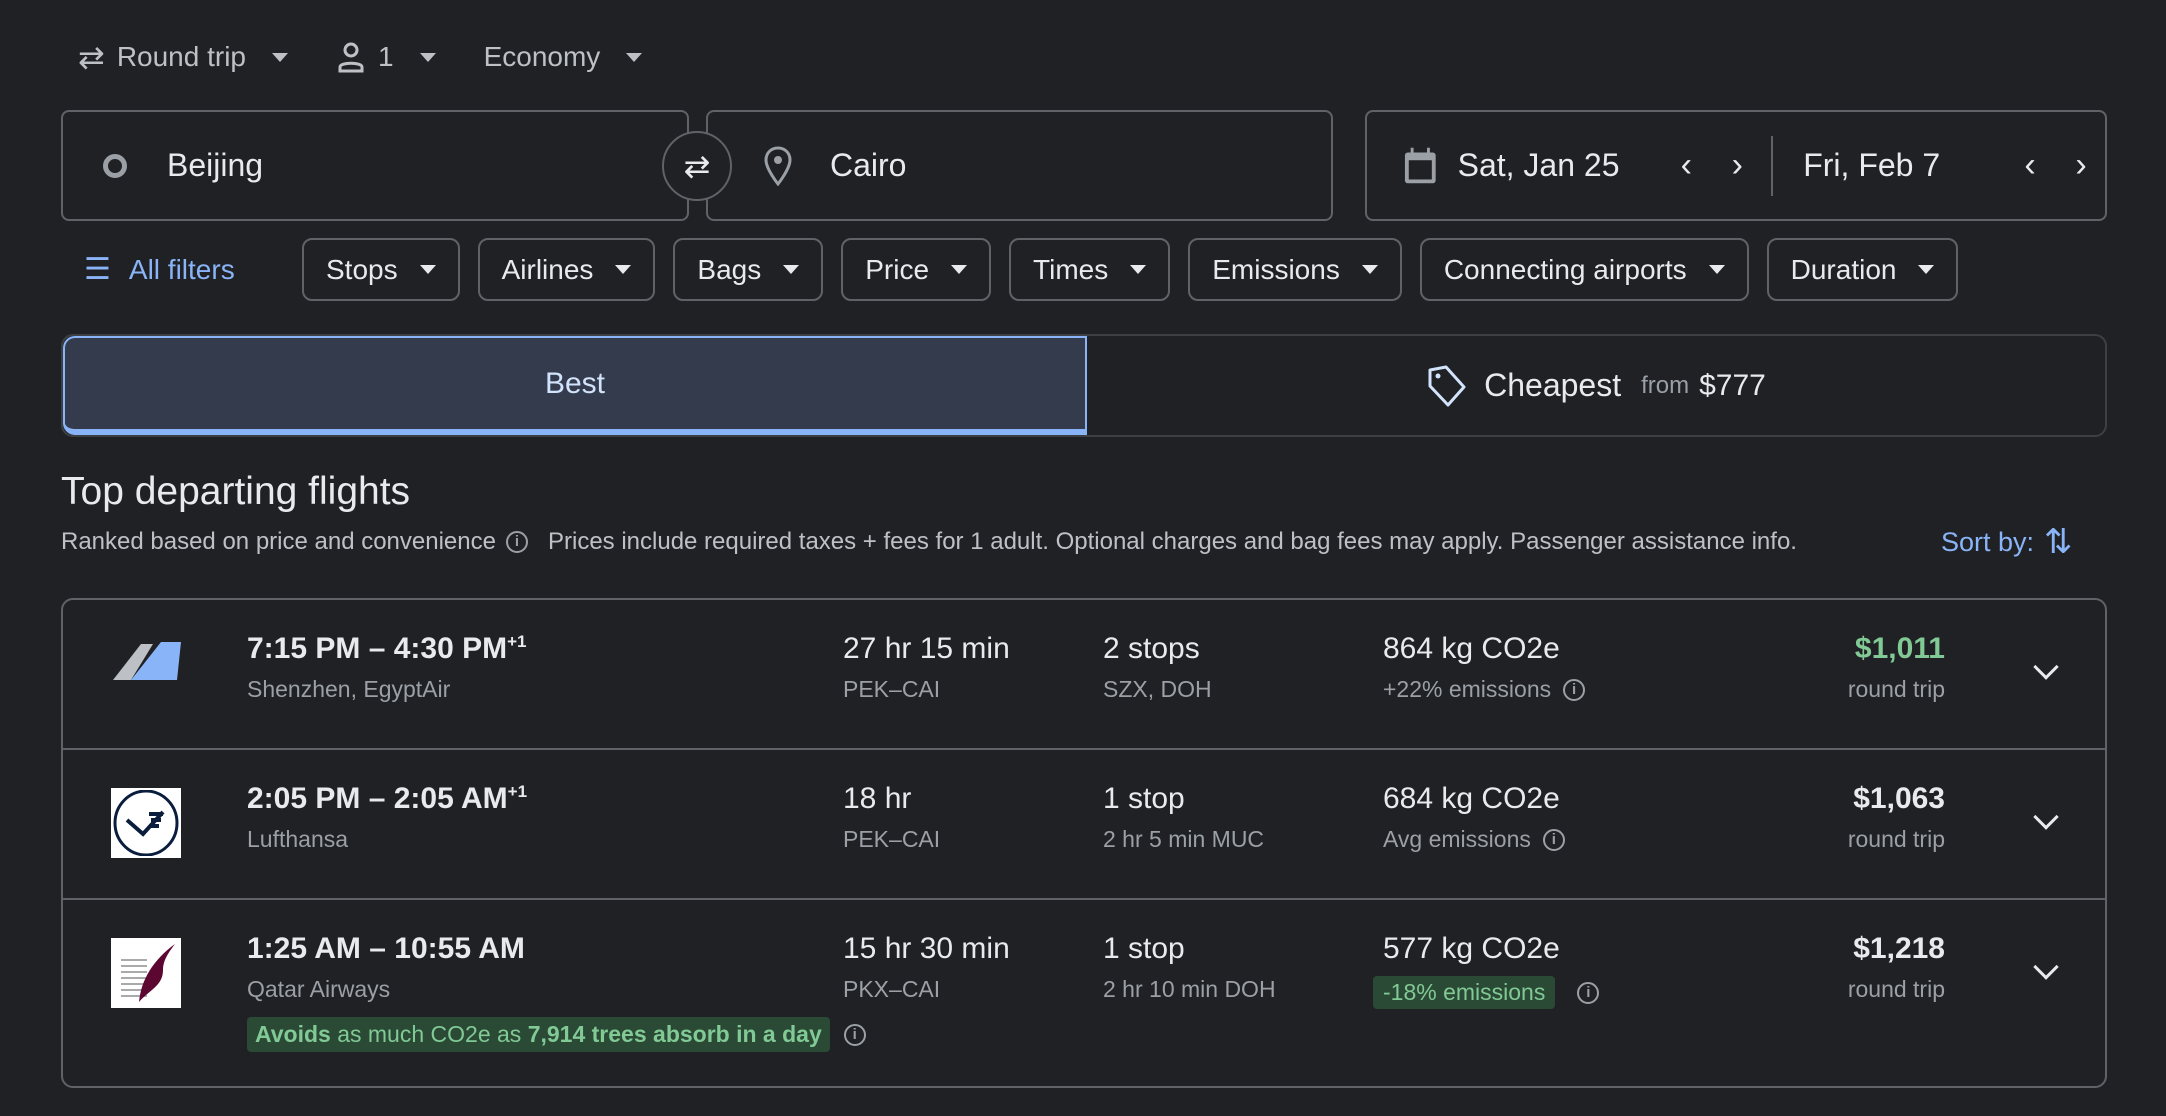 The width and height of the screenshot is (2166, 1116). What do you see at coordinates (146, 823) in the screenshot?
I see `lufthansa-logo` at bounding box center [146, 823].